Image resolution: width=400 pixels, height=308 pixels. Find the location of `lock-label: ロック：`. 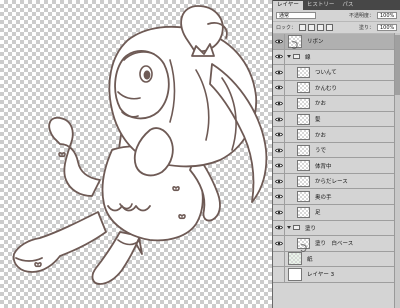

lock-label: ロック： is located at coordinates (286, 28).